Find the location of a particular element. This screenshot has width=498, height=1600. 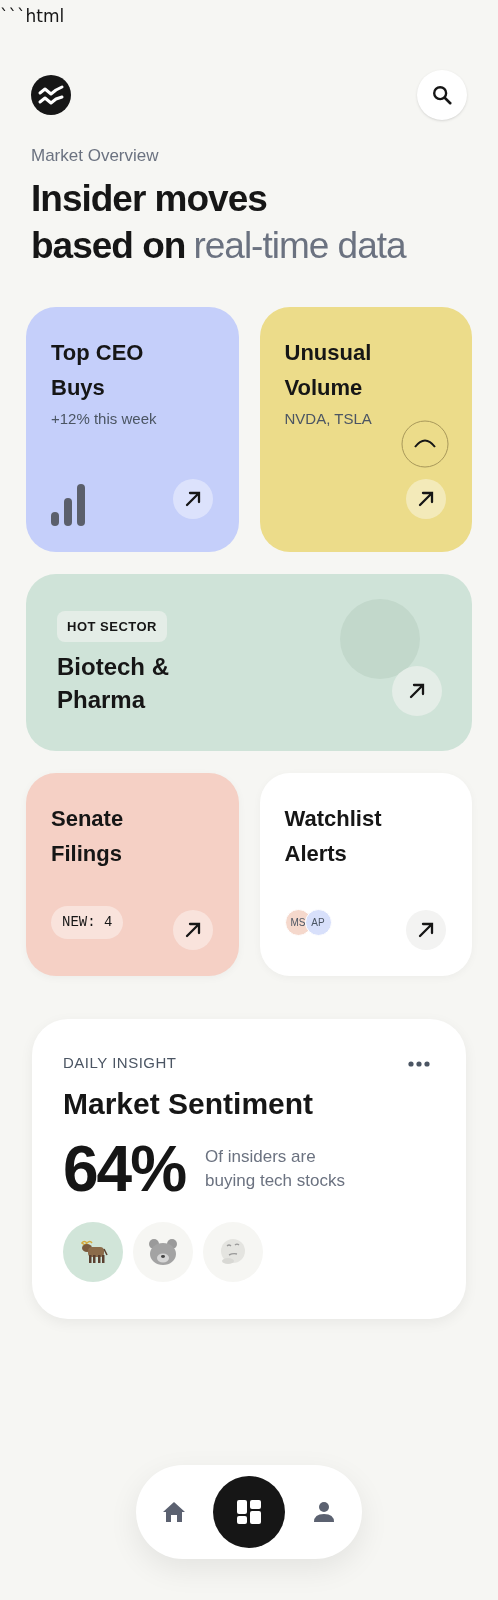

bar-chart-icon is located at coordinates (68, 504).